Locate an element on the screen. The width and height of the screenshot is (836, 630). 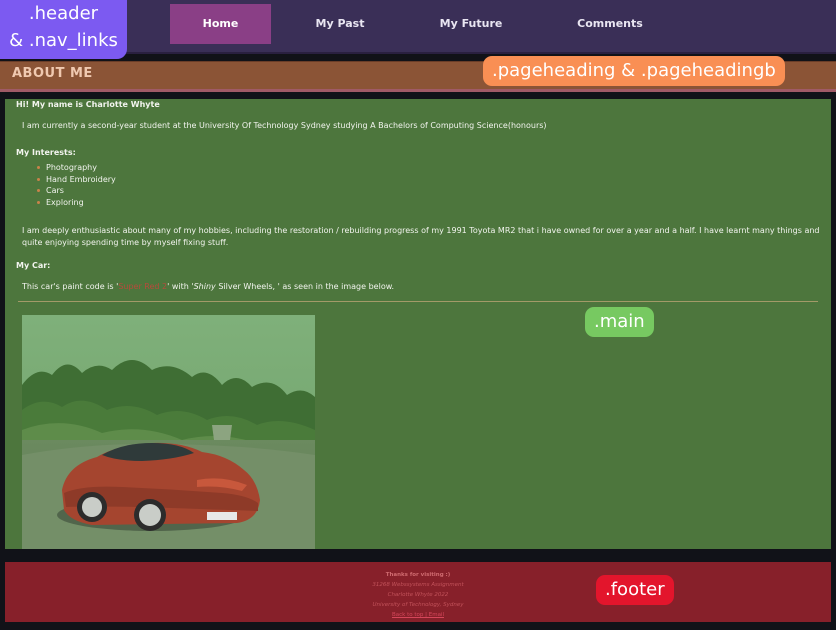
footer-link: Back to top | Email is located at coordinates (418, 615).